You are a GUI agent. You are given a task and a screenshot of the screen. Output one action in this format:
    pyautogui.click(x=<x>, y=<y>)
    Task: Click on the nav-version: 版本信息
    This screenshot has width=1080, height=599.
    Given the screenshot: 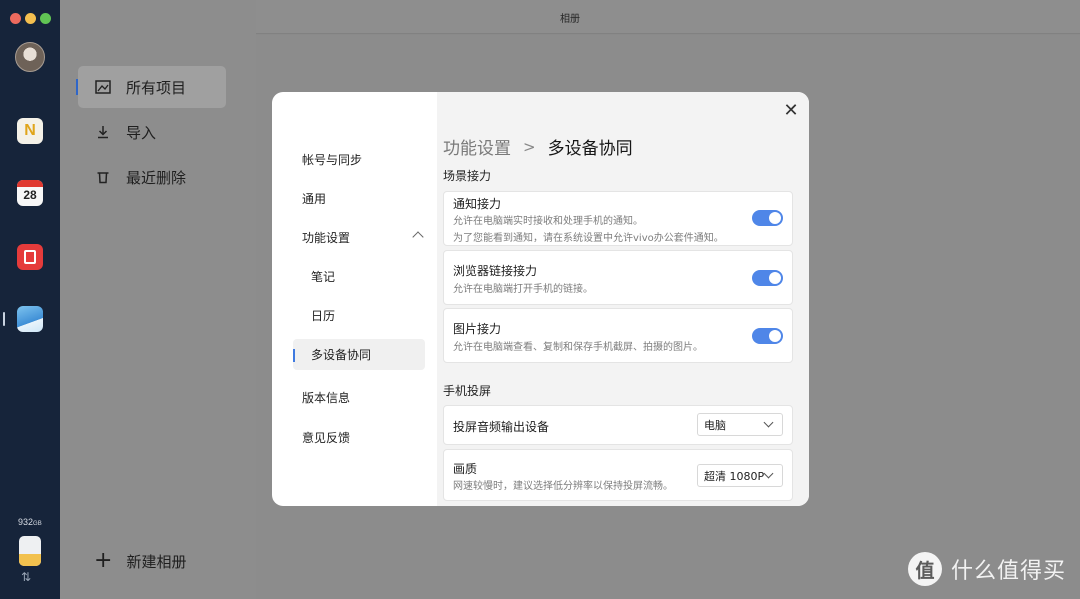 What is the action you would take?
    pyautogui.click(x=359, y=397)
    